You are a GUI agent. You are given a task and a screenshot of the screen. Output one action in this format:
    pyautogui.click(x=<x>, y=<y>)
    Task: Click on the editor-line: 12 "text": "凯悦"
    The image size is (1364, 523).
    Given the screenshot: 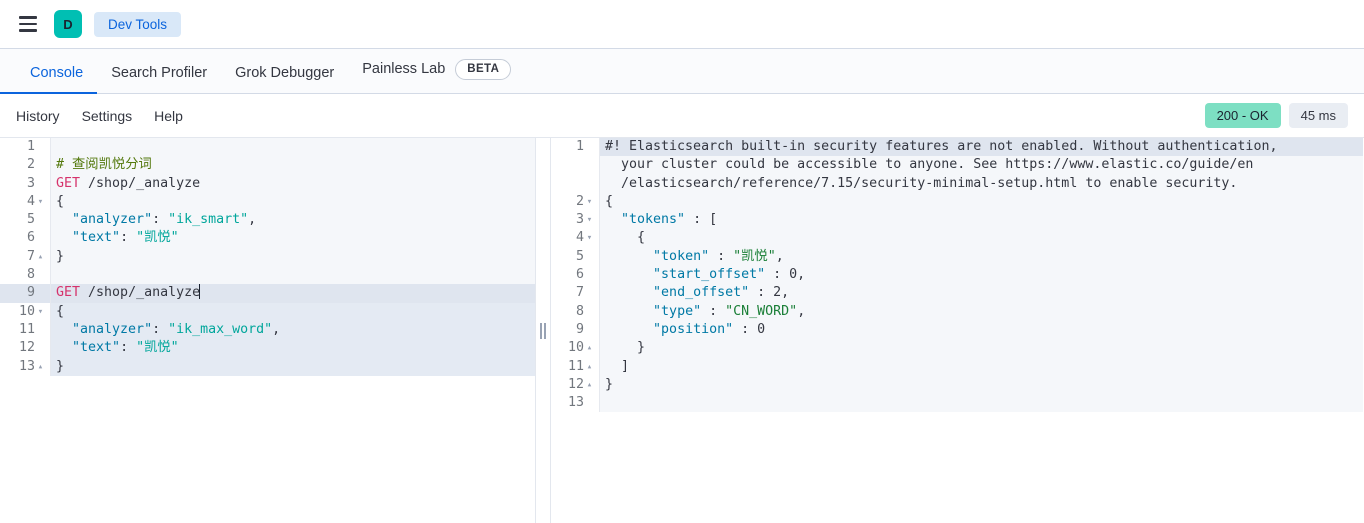 What is the action you would take?
    pyautogui.click(x=267, y=348)
    